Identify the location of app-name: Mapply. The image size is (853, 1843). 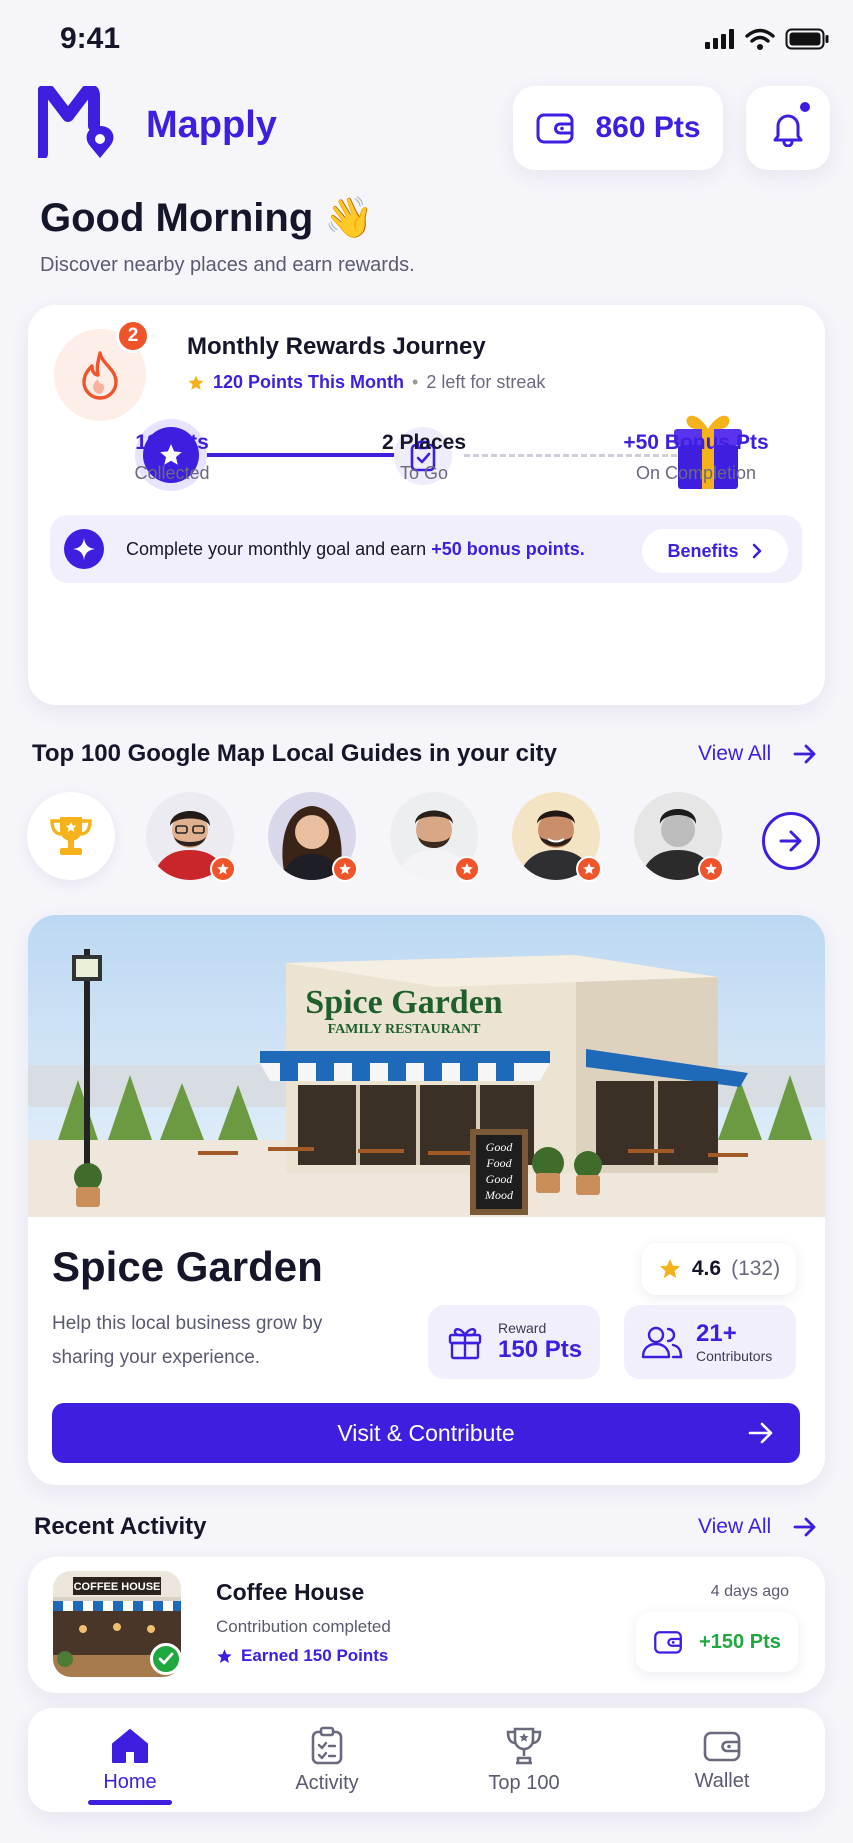
(211, 125).